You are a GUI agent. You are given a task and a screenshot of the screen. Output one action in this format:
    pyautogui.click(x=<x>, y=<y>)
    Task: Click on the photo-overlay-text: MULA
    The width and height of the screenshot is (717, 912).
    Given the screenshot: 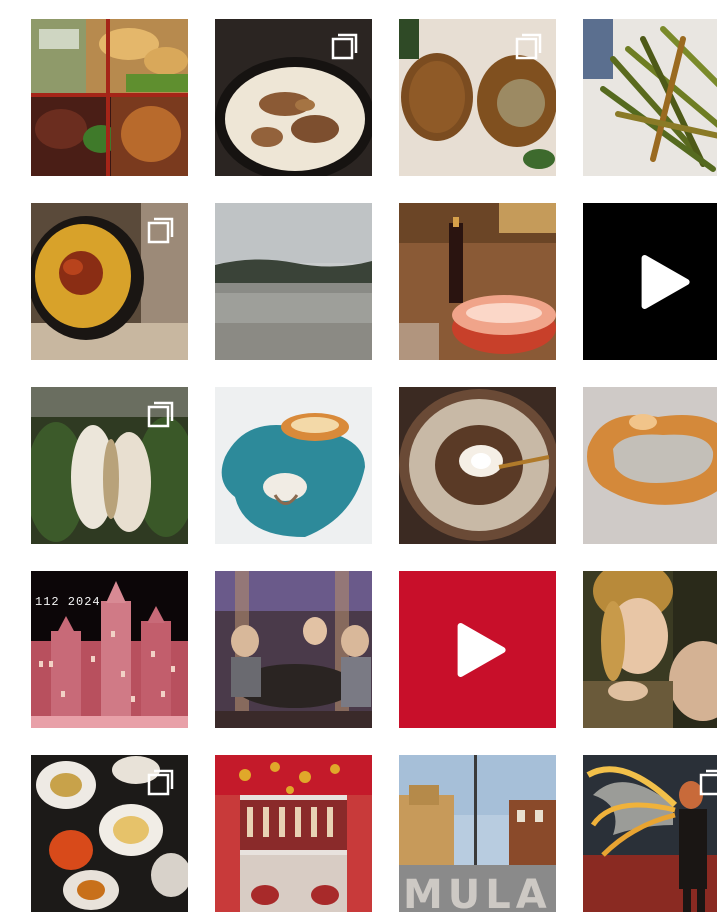 What is the action you would take?
    pyautogui.click(x=477, y=892)
    